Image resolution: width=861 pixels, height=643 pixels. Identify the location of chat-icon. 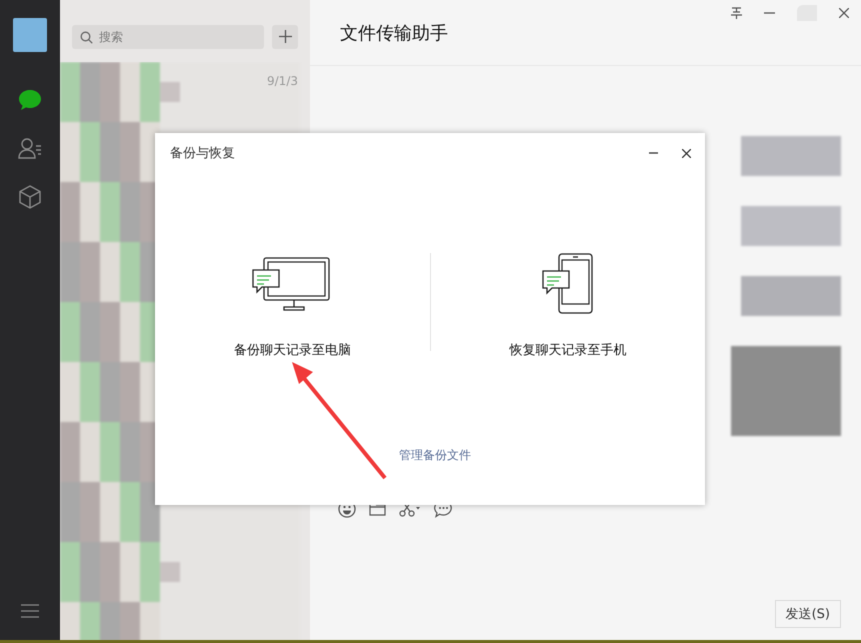
(30, 100).